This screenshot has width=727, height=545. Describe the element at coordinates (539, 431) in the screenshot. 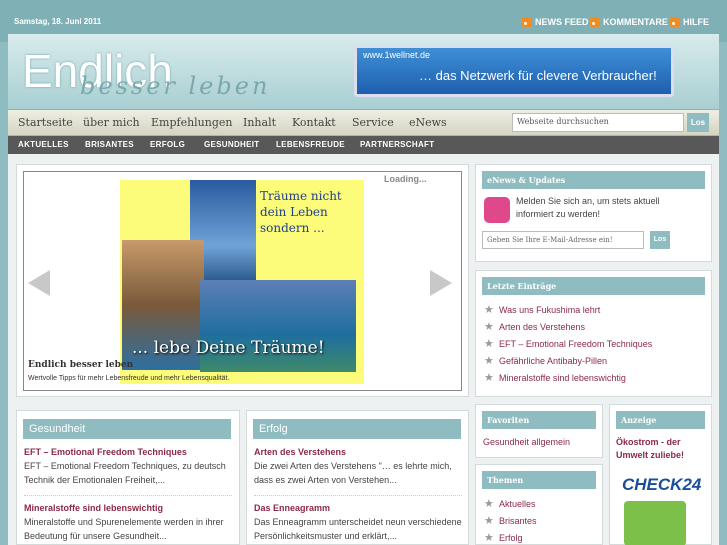

I see `favoriten-widget: Favoriten Gesundheit allgemein` at that location.